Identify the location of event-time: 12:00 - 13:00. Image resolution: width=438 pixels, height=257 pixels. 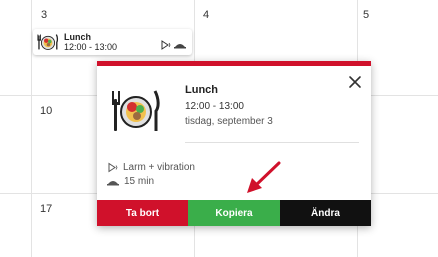
(91, 47).